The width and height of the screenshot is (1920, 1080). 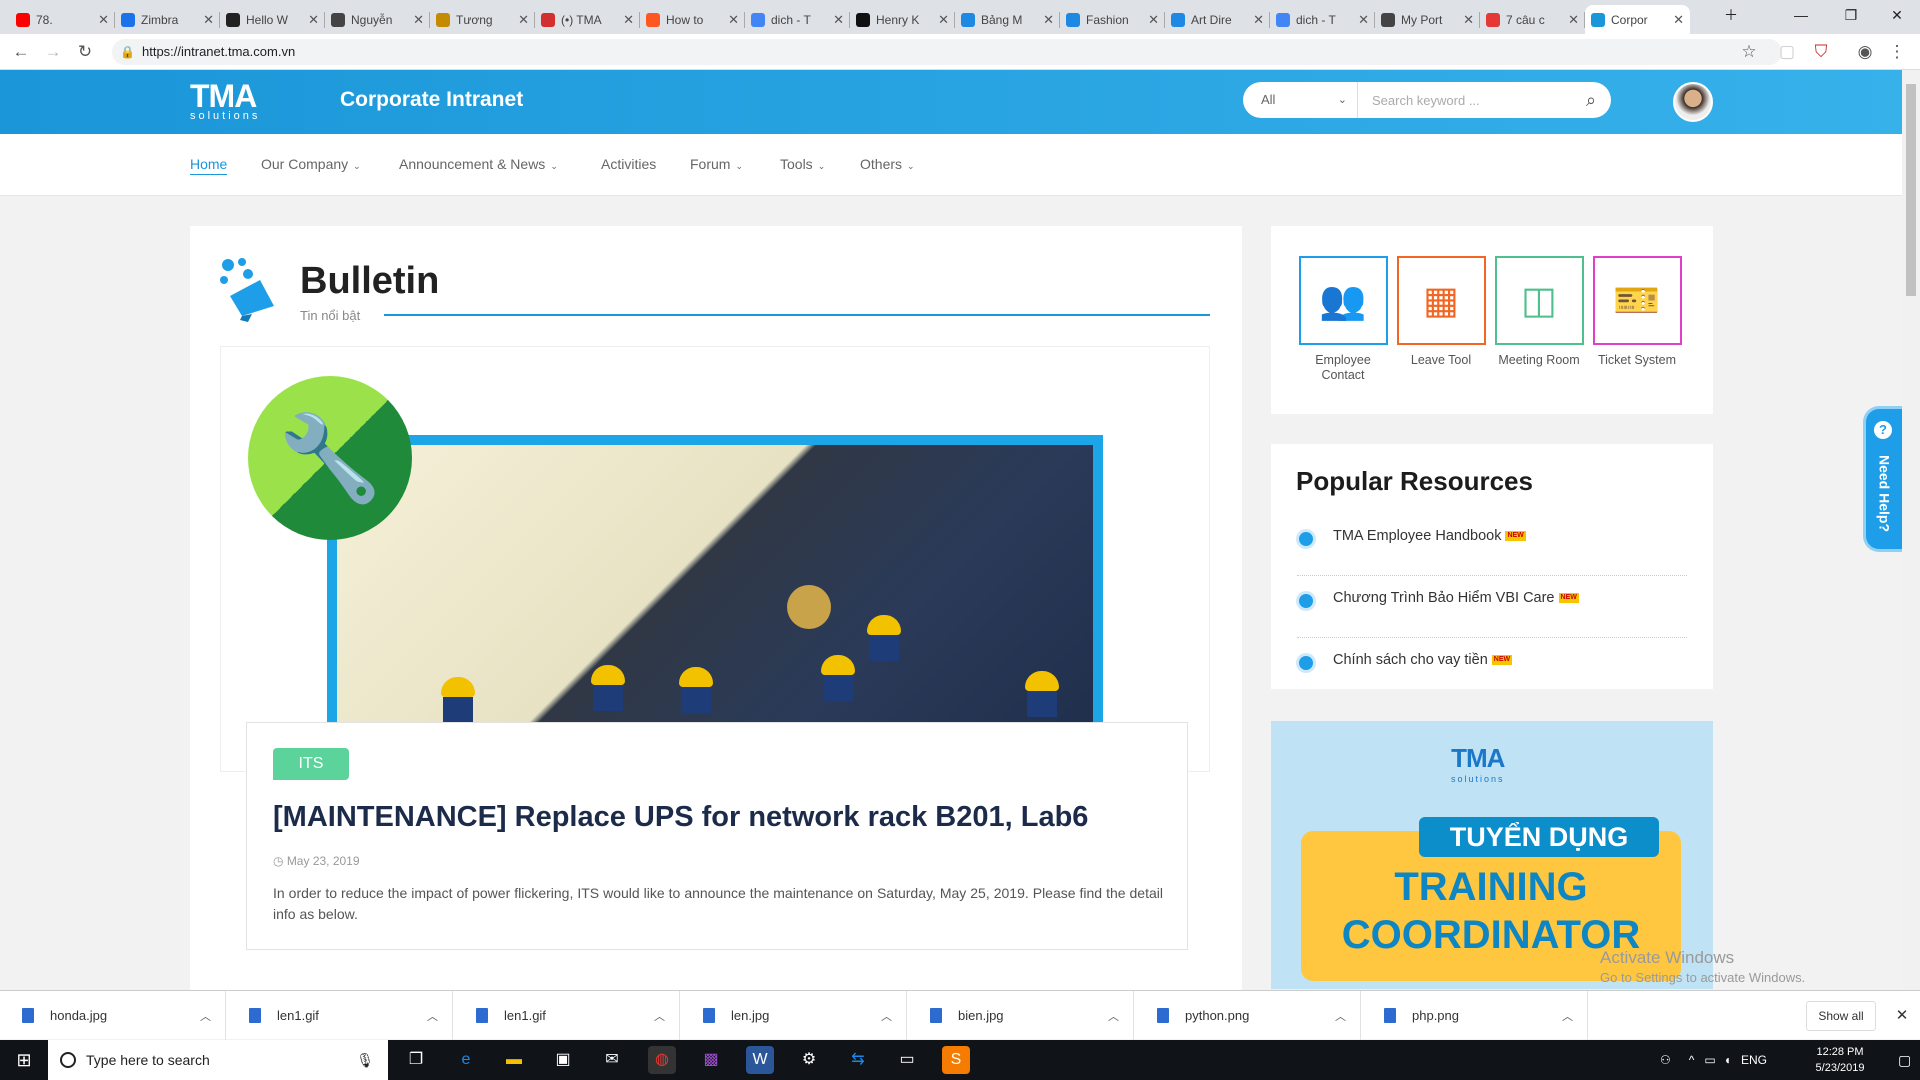 What do you see at coordinates (1865, 52) in the screenshot?
I see `profile-icon: ◉` at bounding box center [1865, 52].